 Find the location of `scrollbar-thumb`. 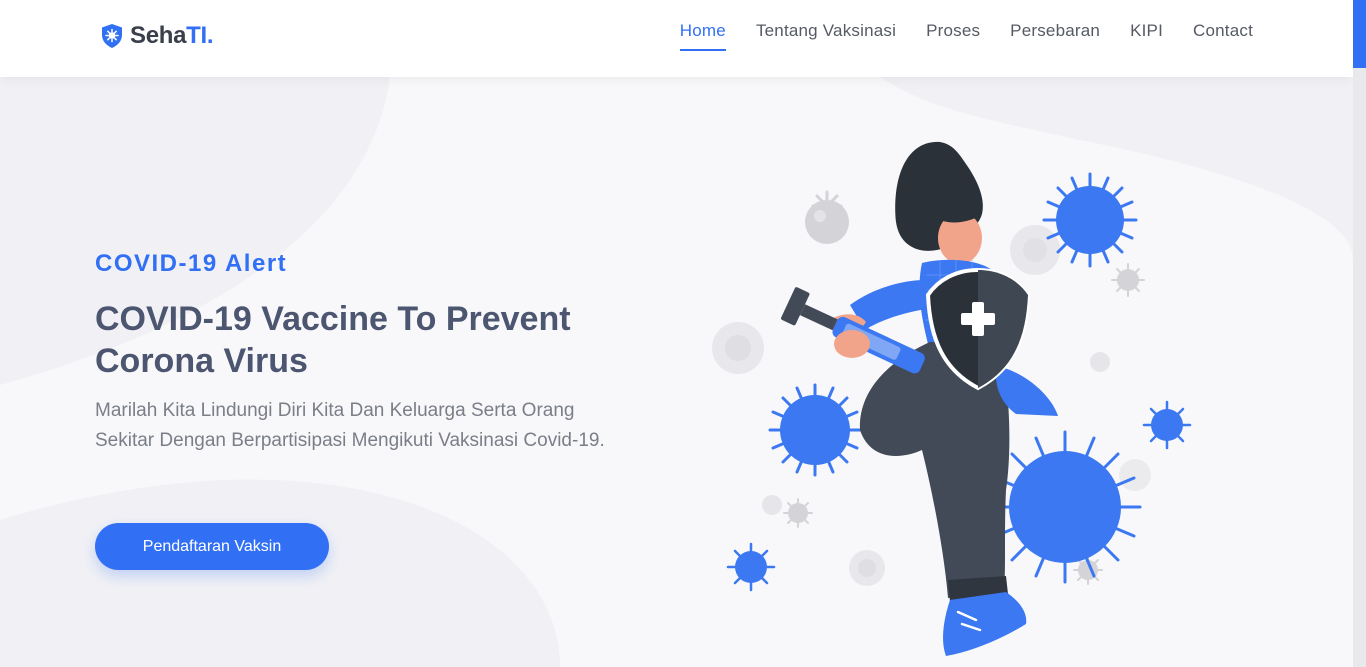

scrollbar-thumb is located at coordinates (1359, 34).